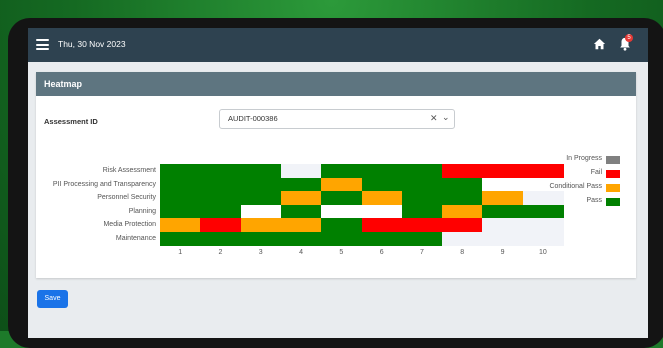 The height and width of the screenshot is (348, 663). What do you see at coordinates (301, 252) in the screenshot?
I see `x-tick-label: 4` at bounding box center [301, 252].